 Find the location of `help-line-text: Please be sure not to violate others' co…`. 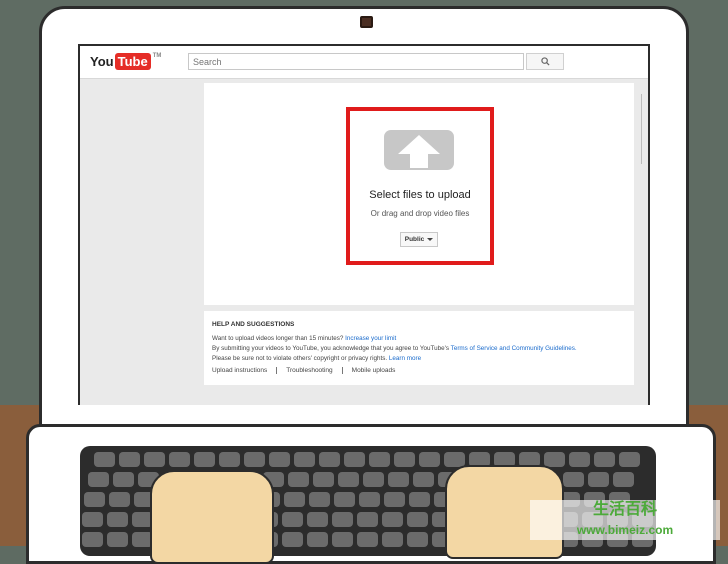

help-line-text: Please be sure not to violate others' co… is located at coordinates (300, 358).